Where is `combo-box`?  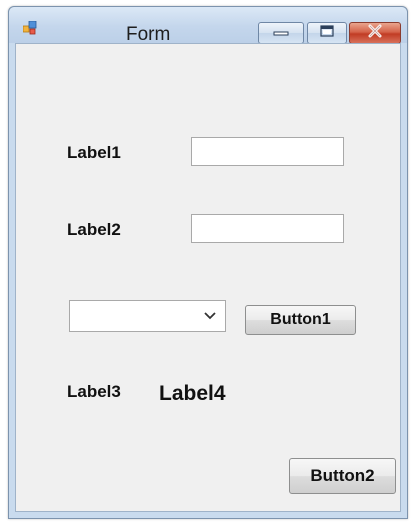 combo-box is located at coordinates (147, 316).